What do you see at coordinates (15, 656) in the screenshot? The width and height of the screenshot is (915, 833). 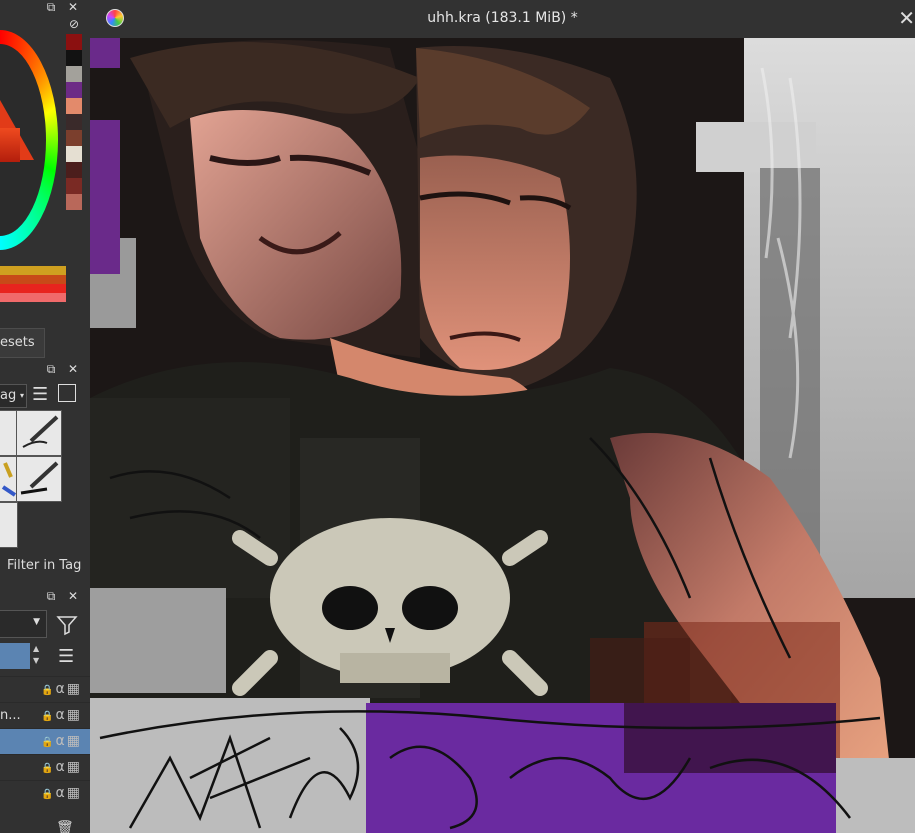 I see `opacity-field` at bounding box center [15, 656].